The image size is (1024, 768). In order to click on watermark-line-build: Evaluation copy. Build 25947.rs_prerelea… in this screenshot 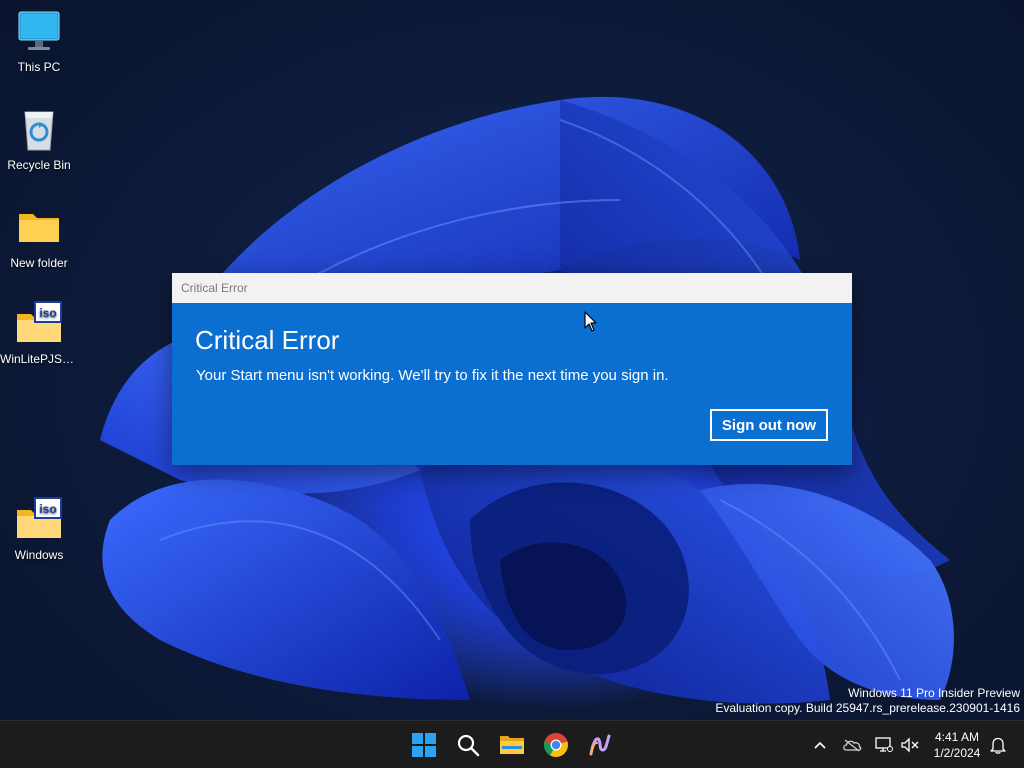, I will do `click(867, 708)`.